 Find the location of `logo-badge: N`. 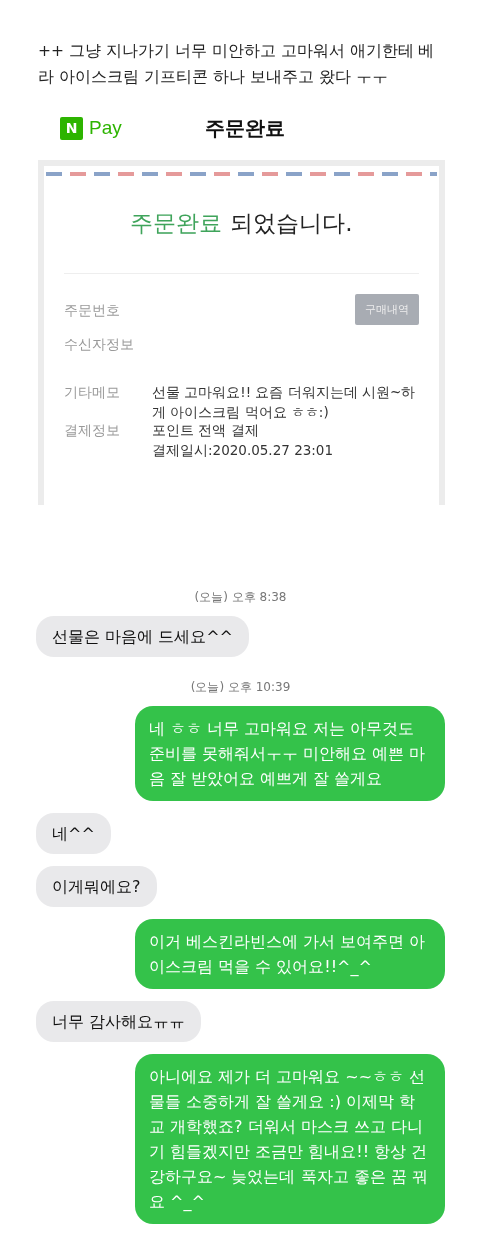

logo-badge: N is located at coordinates (71, 128).